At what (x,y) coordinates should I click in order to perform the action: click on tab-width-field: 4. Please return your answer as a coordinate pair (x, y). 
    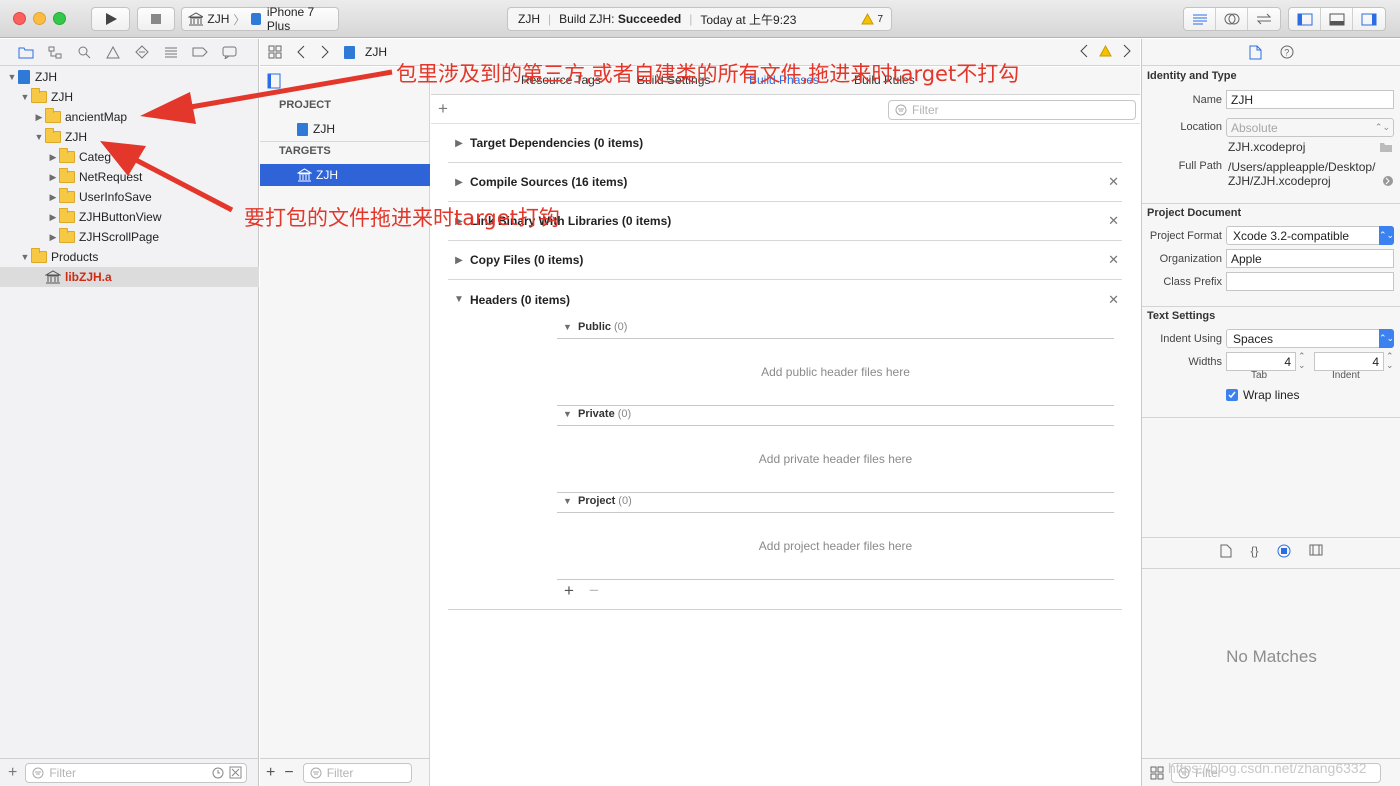
    Looking at the image, I should click on (1261, 361).